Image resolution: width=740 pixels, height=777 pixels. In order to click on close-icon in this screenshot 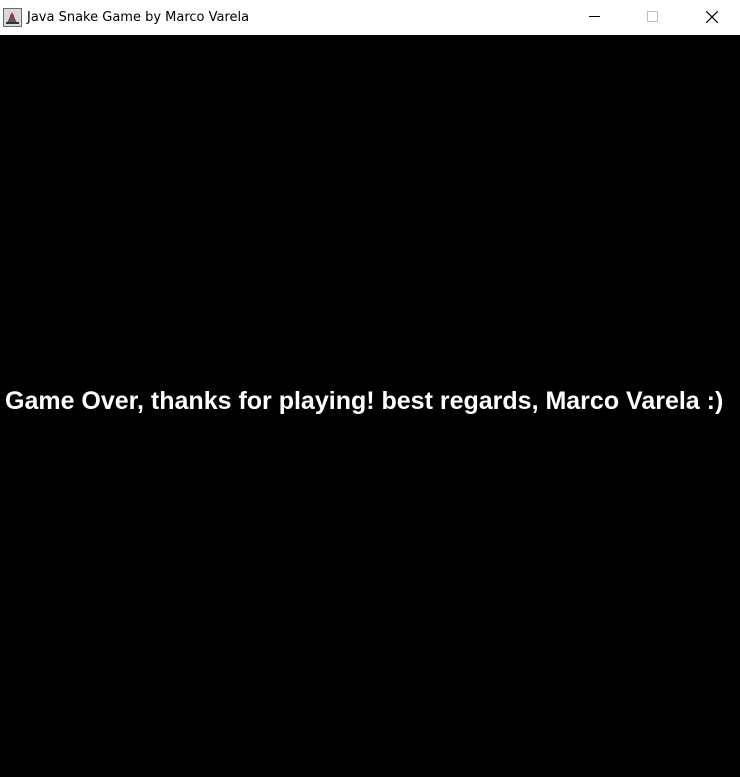, I will do `click(712, 17)`.